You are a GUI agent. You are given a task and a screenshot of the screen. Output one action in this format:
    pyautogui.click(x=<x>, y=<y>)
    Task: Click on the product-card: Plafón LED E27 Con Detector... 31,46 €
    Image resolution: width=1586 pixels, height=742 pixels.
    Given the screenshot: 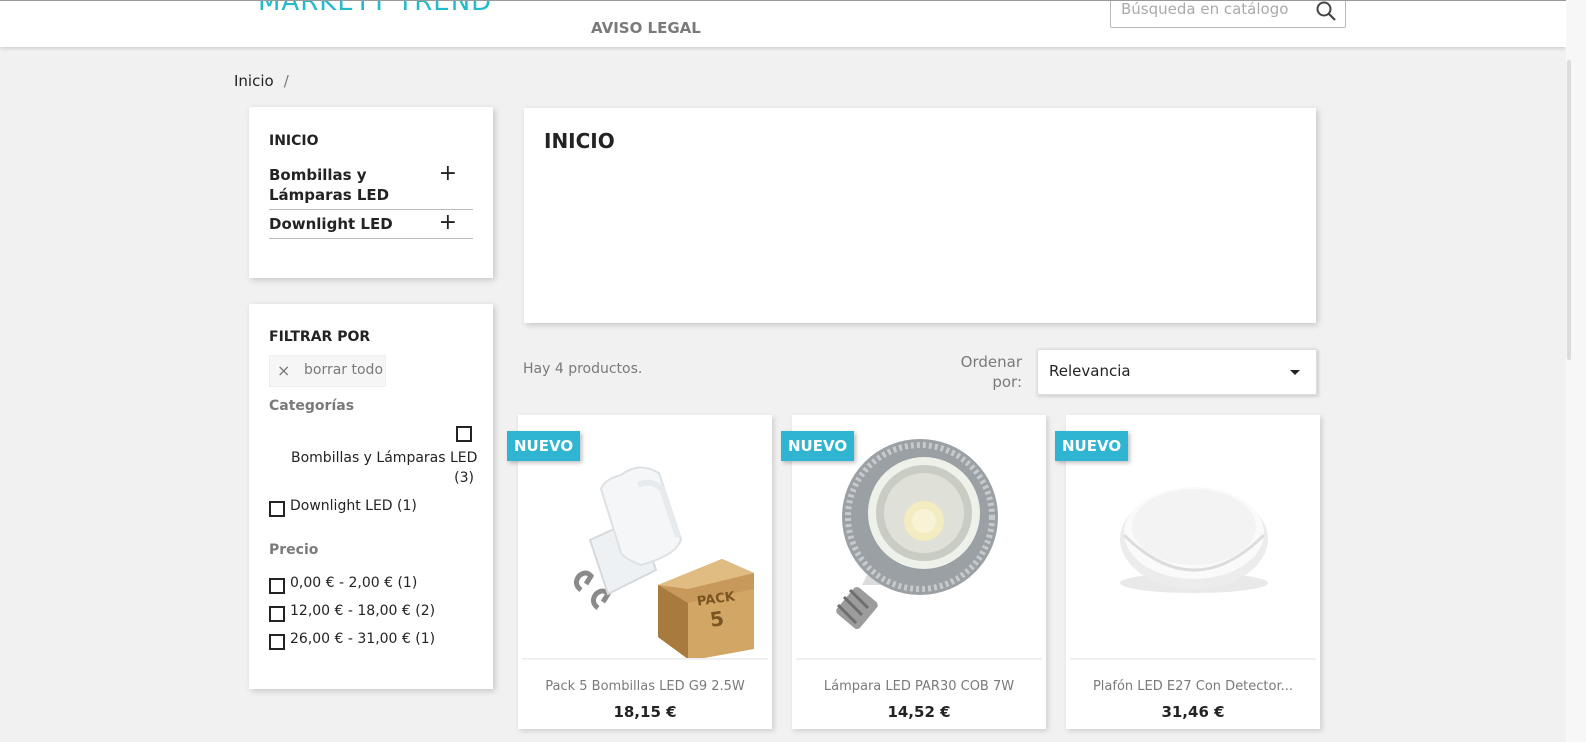 What is the action you would take?
    pyautogui.click(x=1193, y=572)
    